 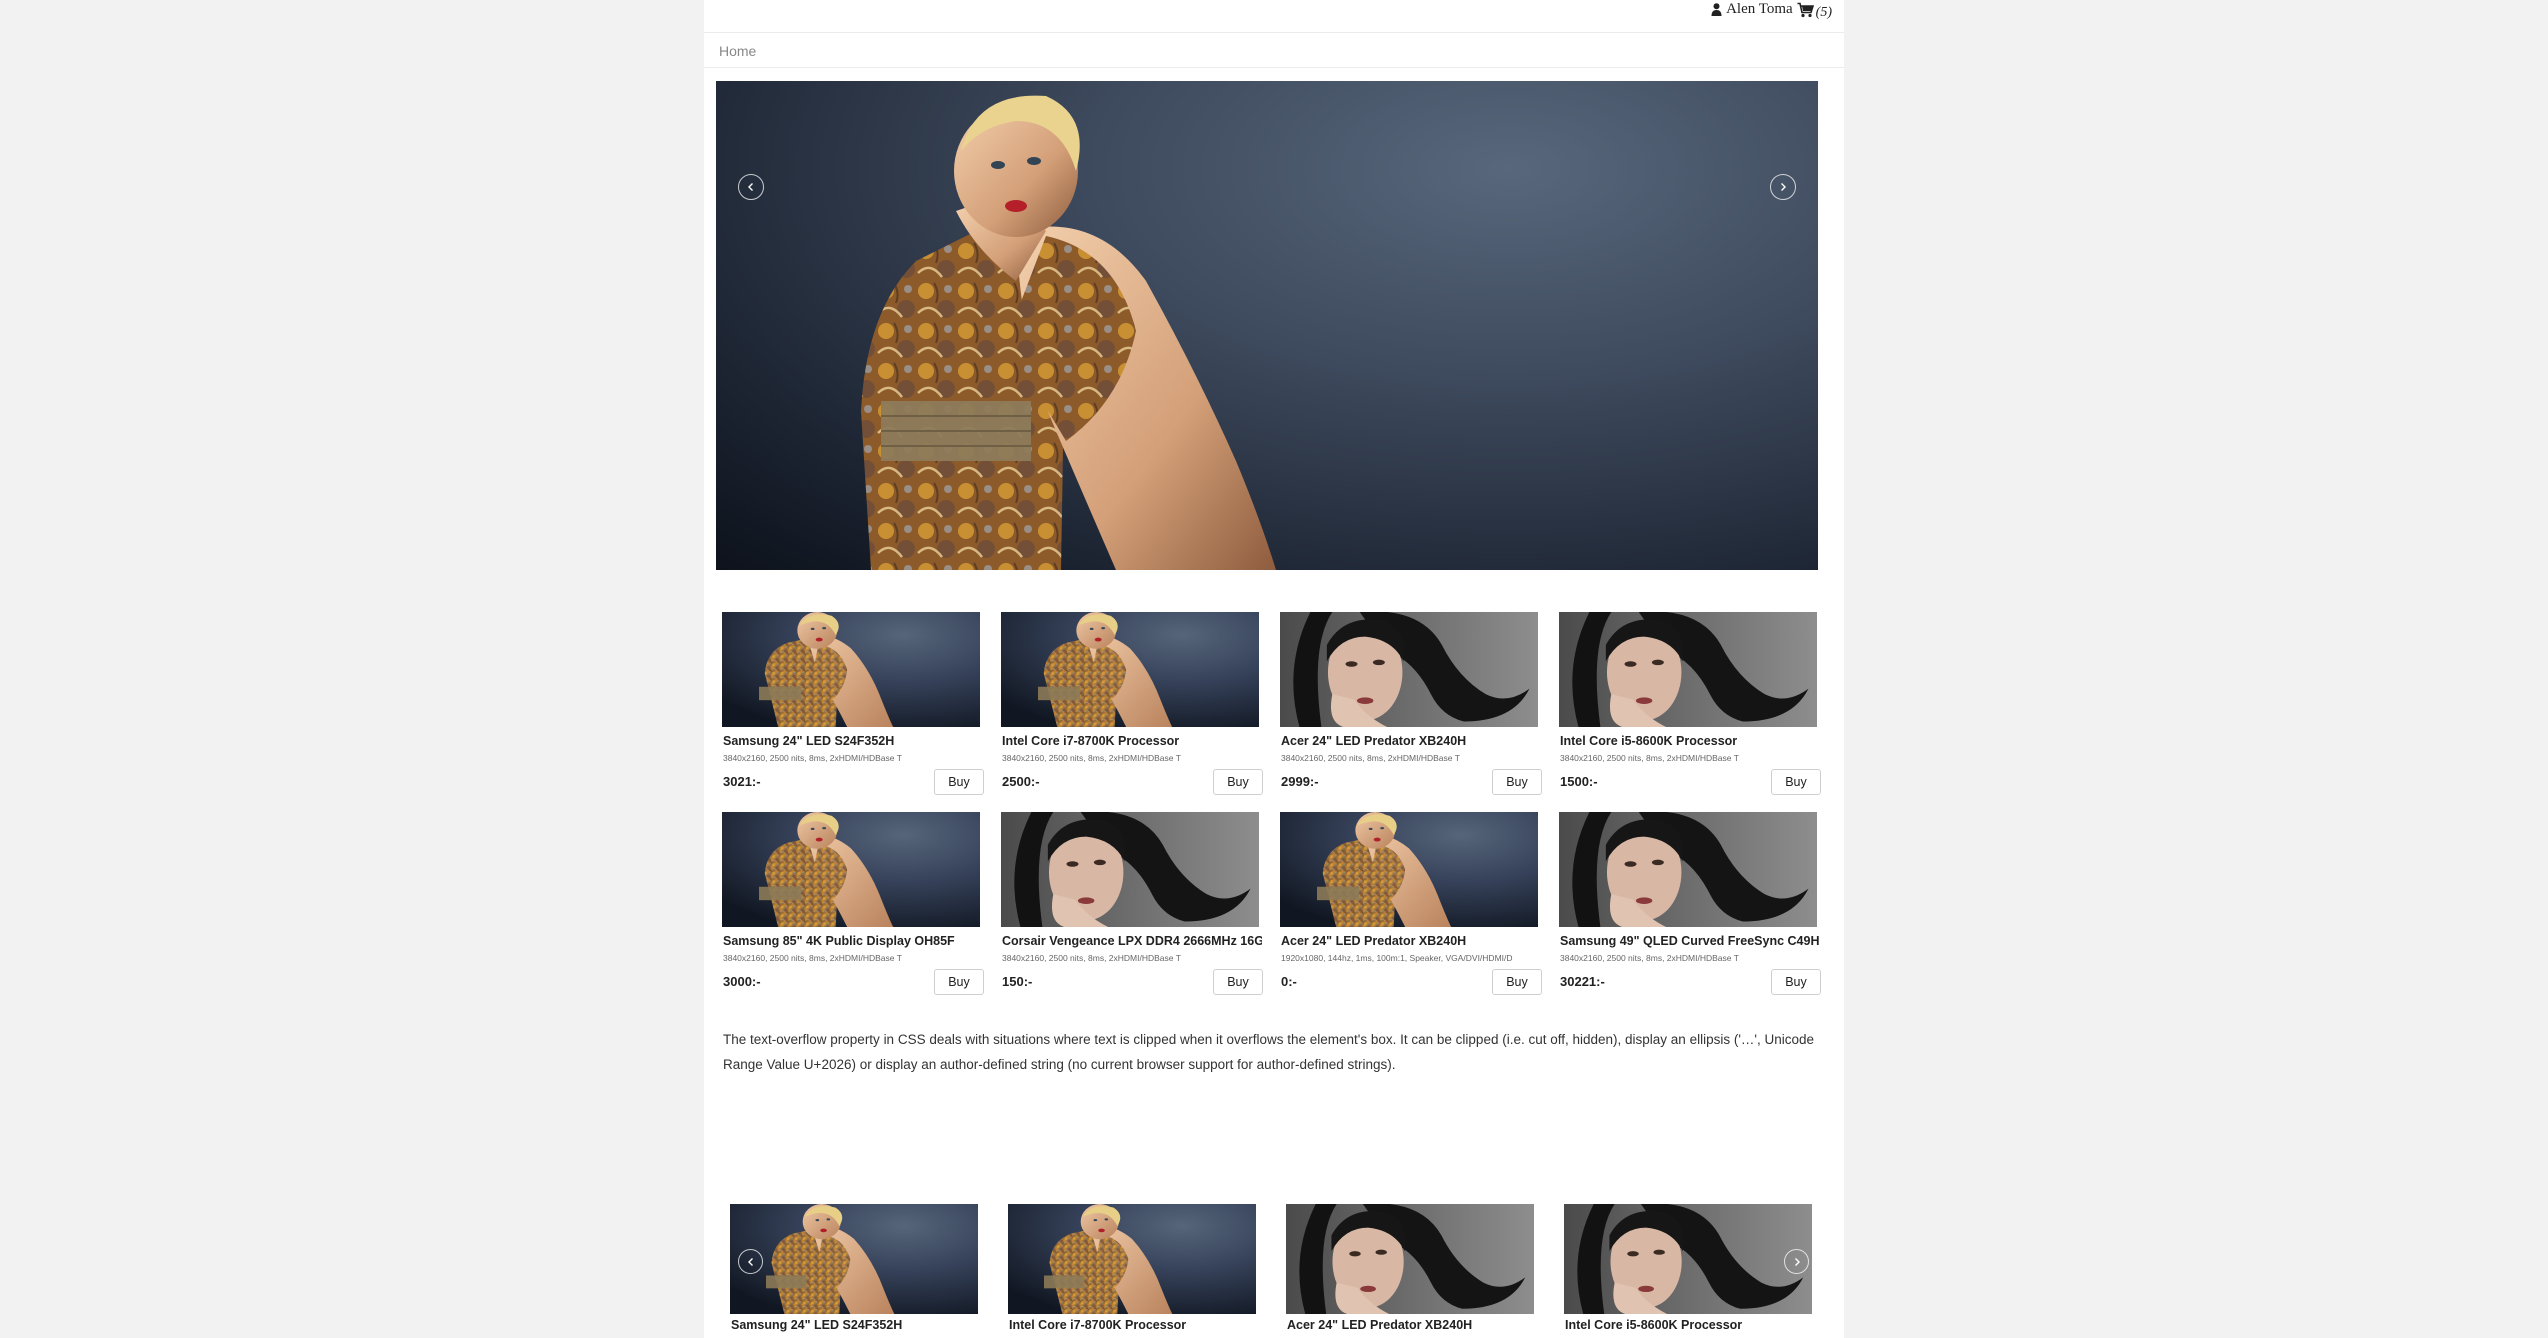 I want to click on product-price: 2500:-, so click(x=1021, y=781).